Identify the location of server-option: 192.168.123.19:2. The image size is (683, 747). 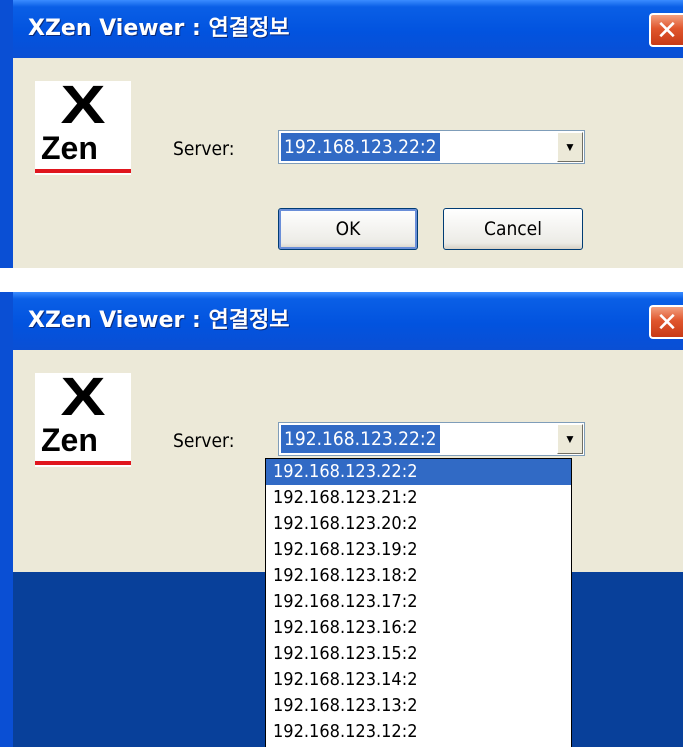
(418, 550).